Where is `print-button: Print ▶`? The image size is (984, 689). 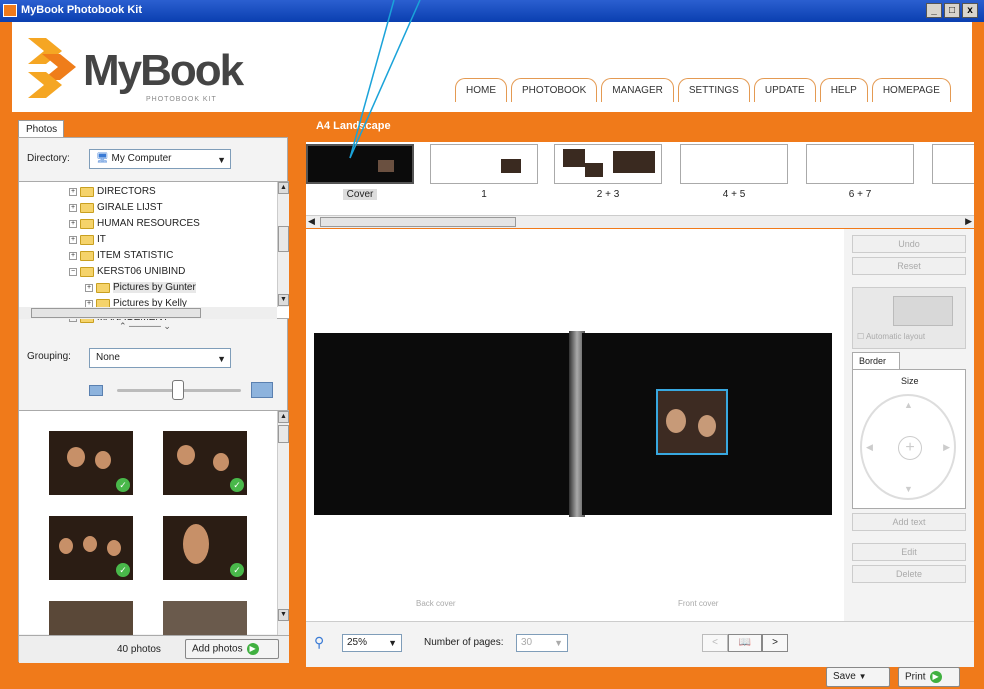
print-button: Print ▶ is located at coordinates (929, 677).